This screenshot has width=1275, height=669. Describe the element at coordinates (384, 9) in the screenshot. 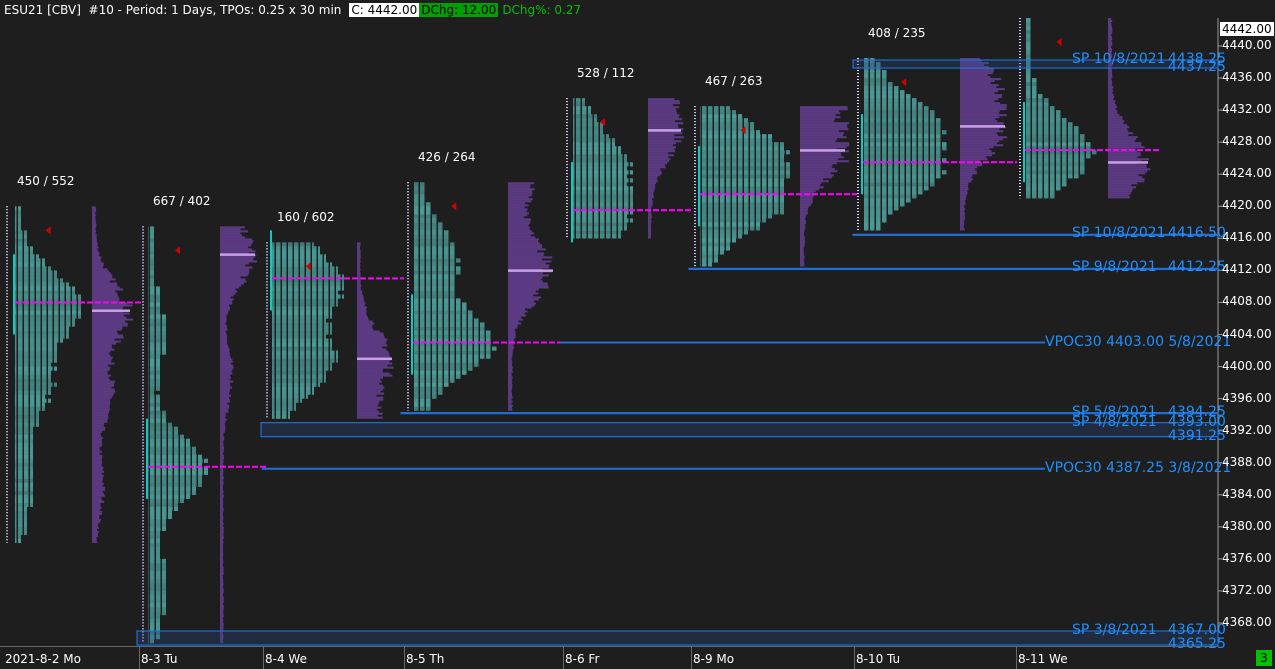

I see `close-price: C: 4442.00` at that location.